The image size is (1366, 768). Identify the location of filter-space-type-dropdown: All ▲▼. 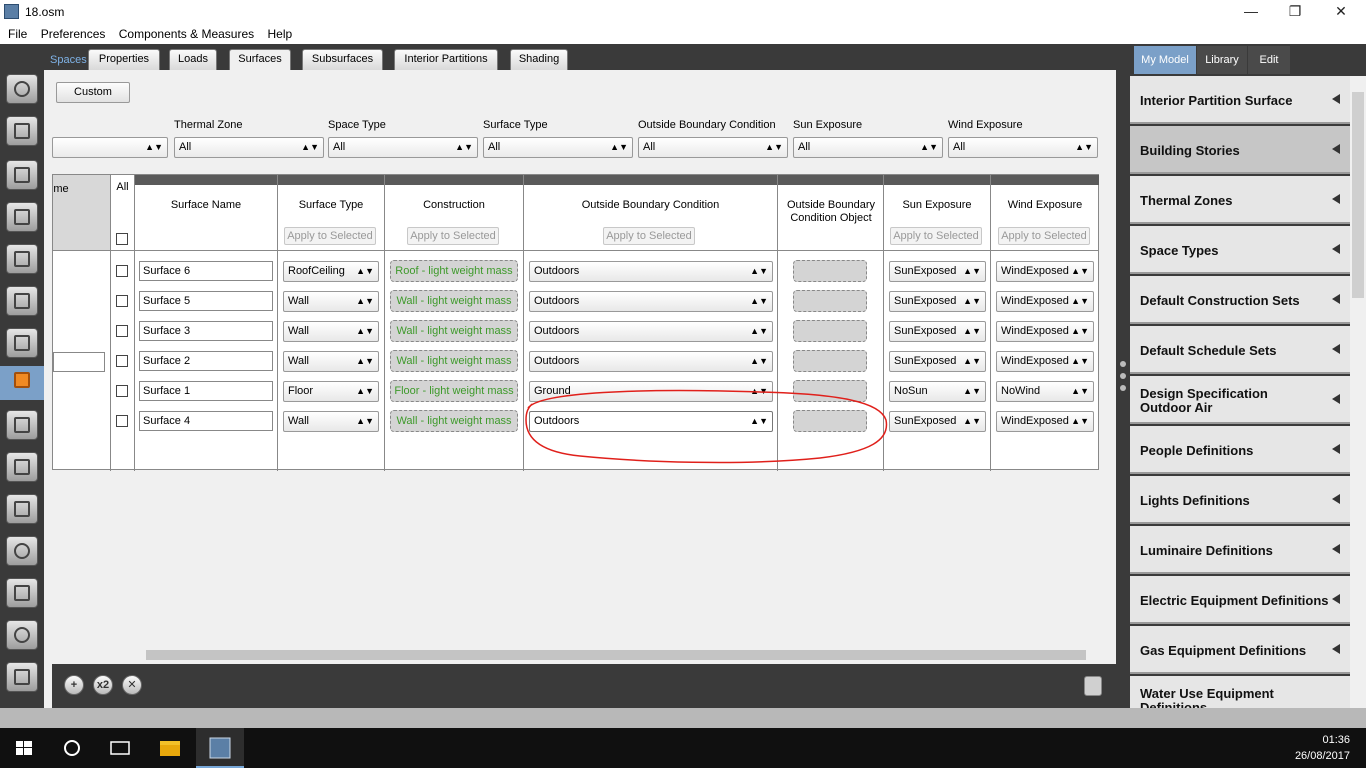
(403, 147).